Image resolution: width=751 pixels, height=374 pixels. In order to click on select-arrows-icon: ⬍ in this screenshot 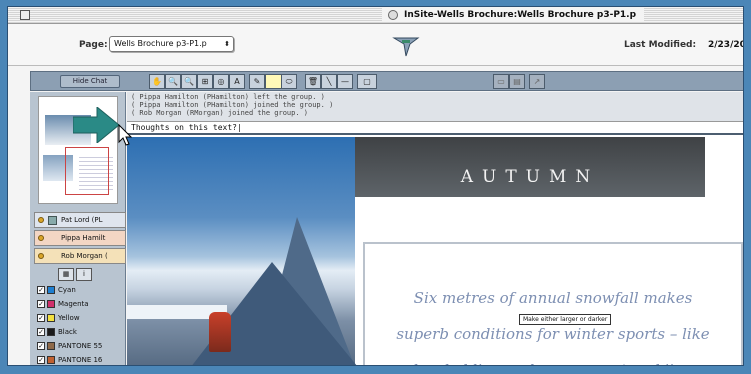, I will do `click(227, 44)`.